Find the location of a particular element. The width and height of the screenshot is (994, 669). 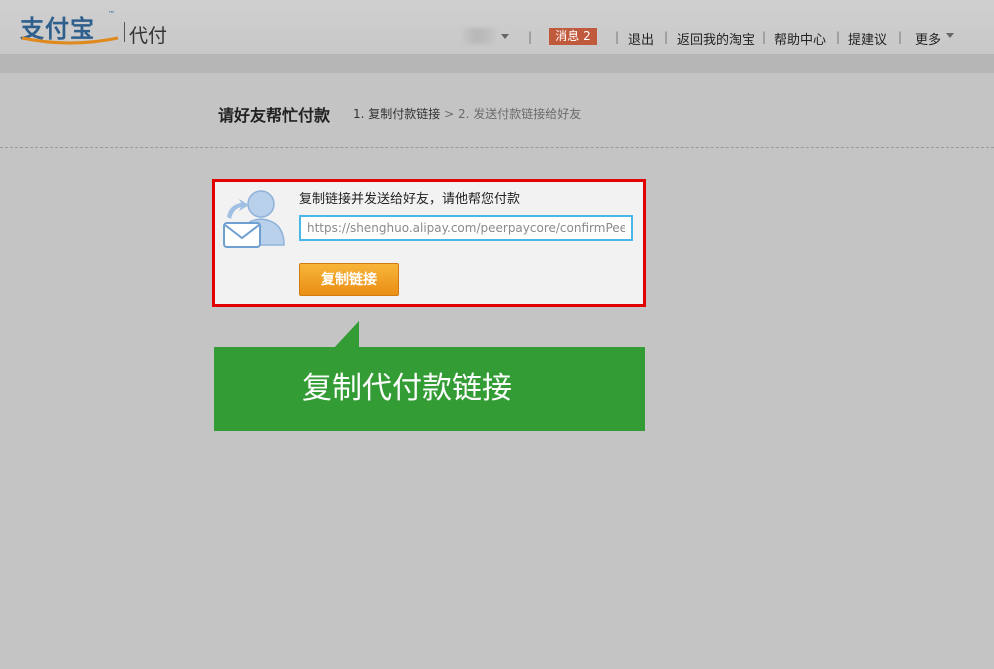

copy-link-panel: 复制链接并发送给好友，请他帮您付款 复制链接 is located at coordinates (429, 243).